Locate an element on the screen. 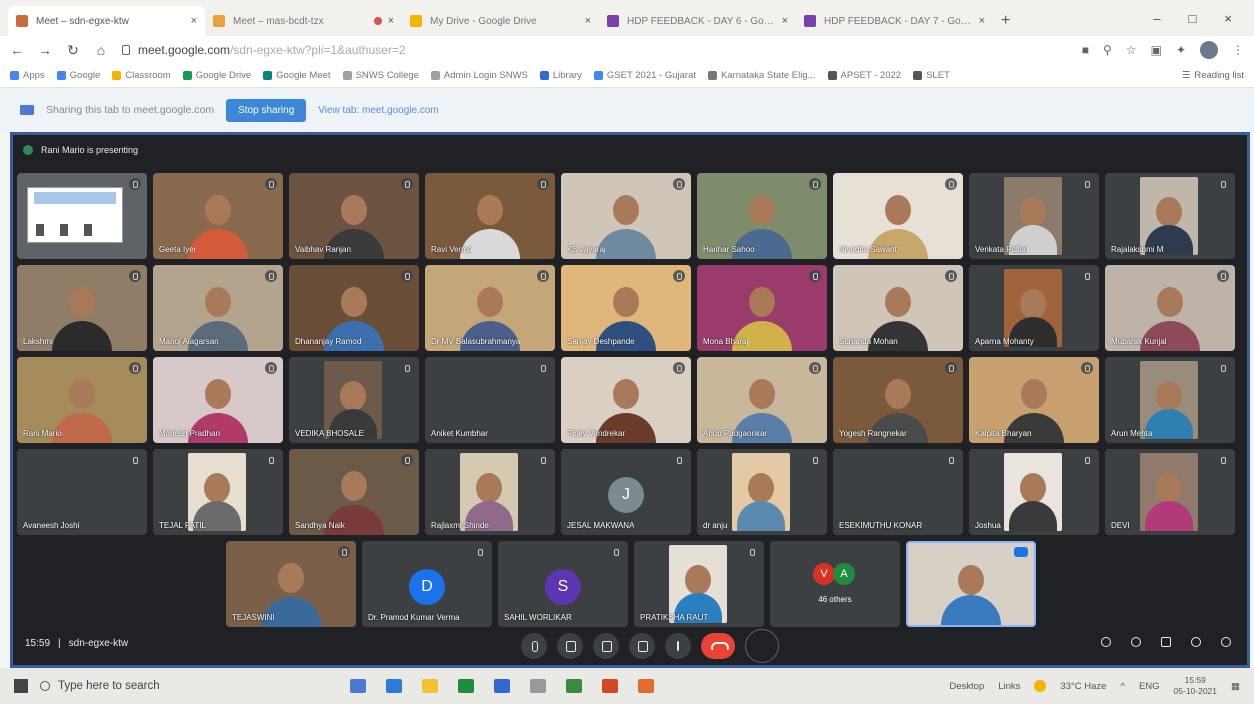  participant-tile: V A 46 others is located at coordinates (835, 584).